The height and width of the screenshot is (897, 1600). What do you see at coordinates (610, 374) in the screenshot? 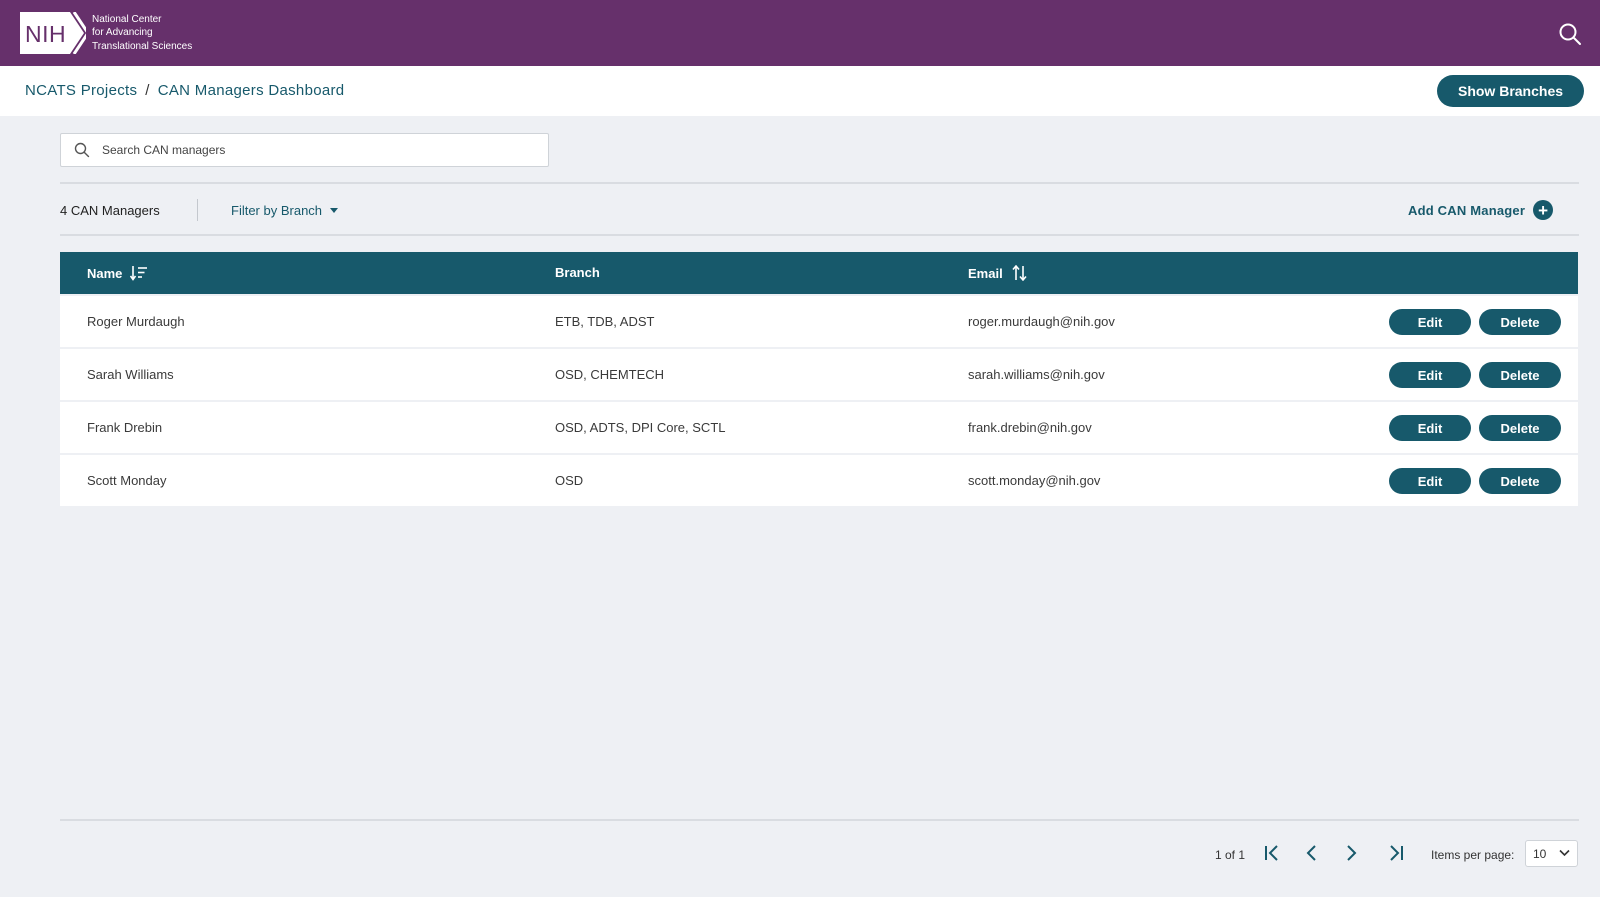
I see `cell-branch: OSD, CHEMTECH` at bounding box center [610, 374].